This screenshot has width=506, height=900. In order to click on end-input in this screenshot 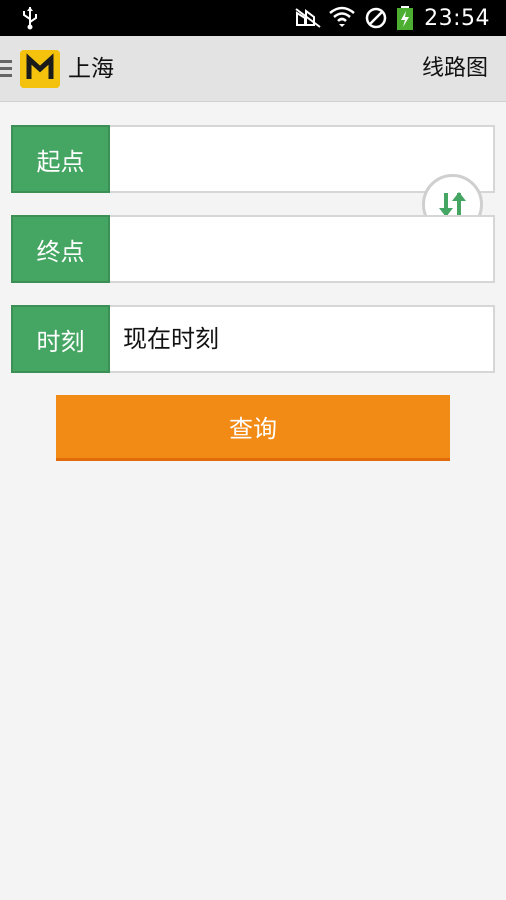, I will do `click(302, 249)`.